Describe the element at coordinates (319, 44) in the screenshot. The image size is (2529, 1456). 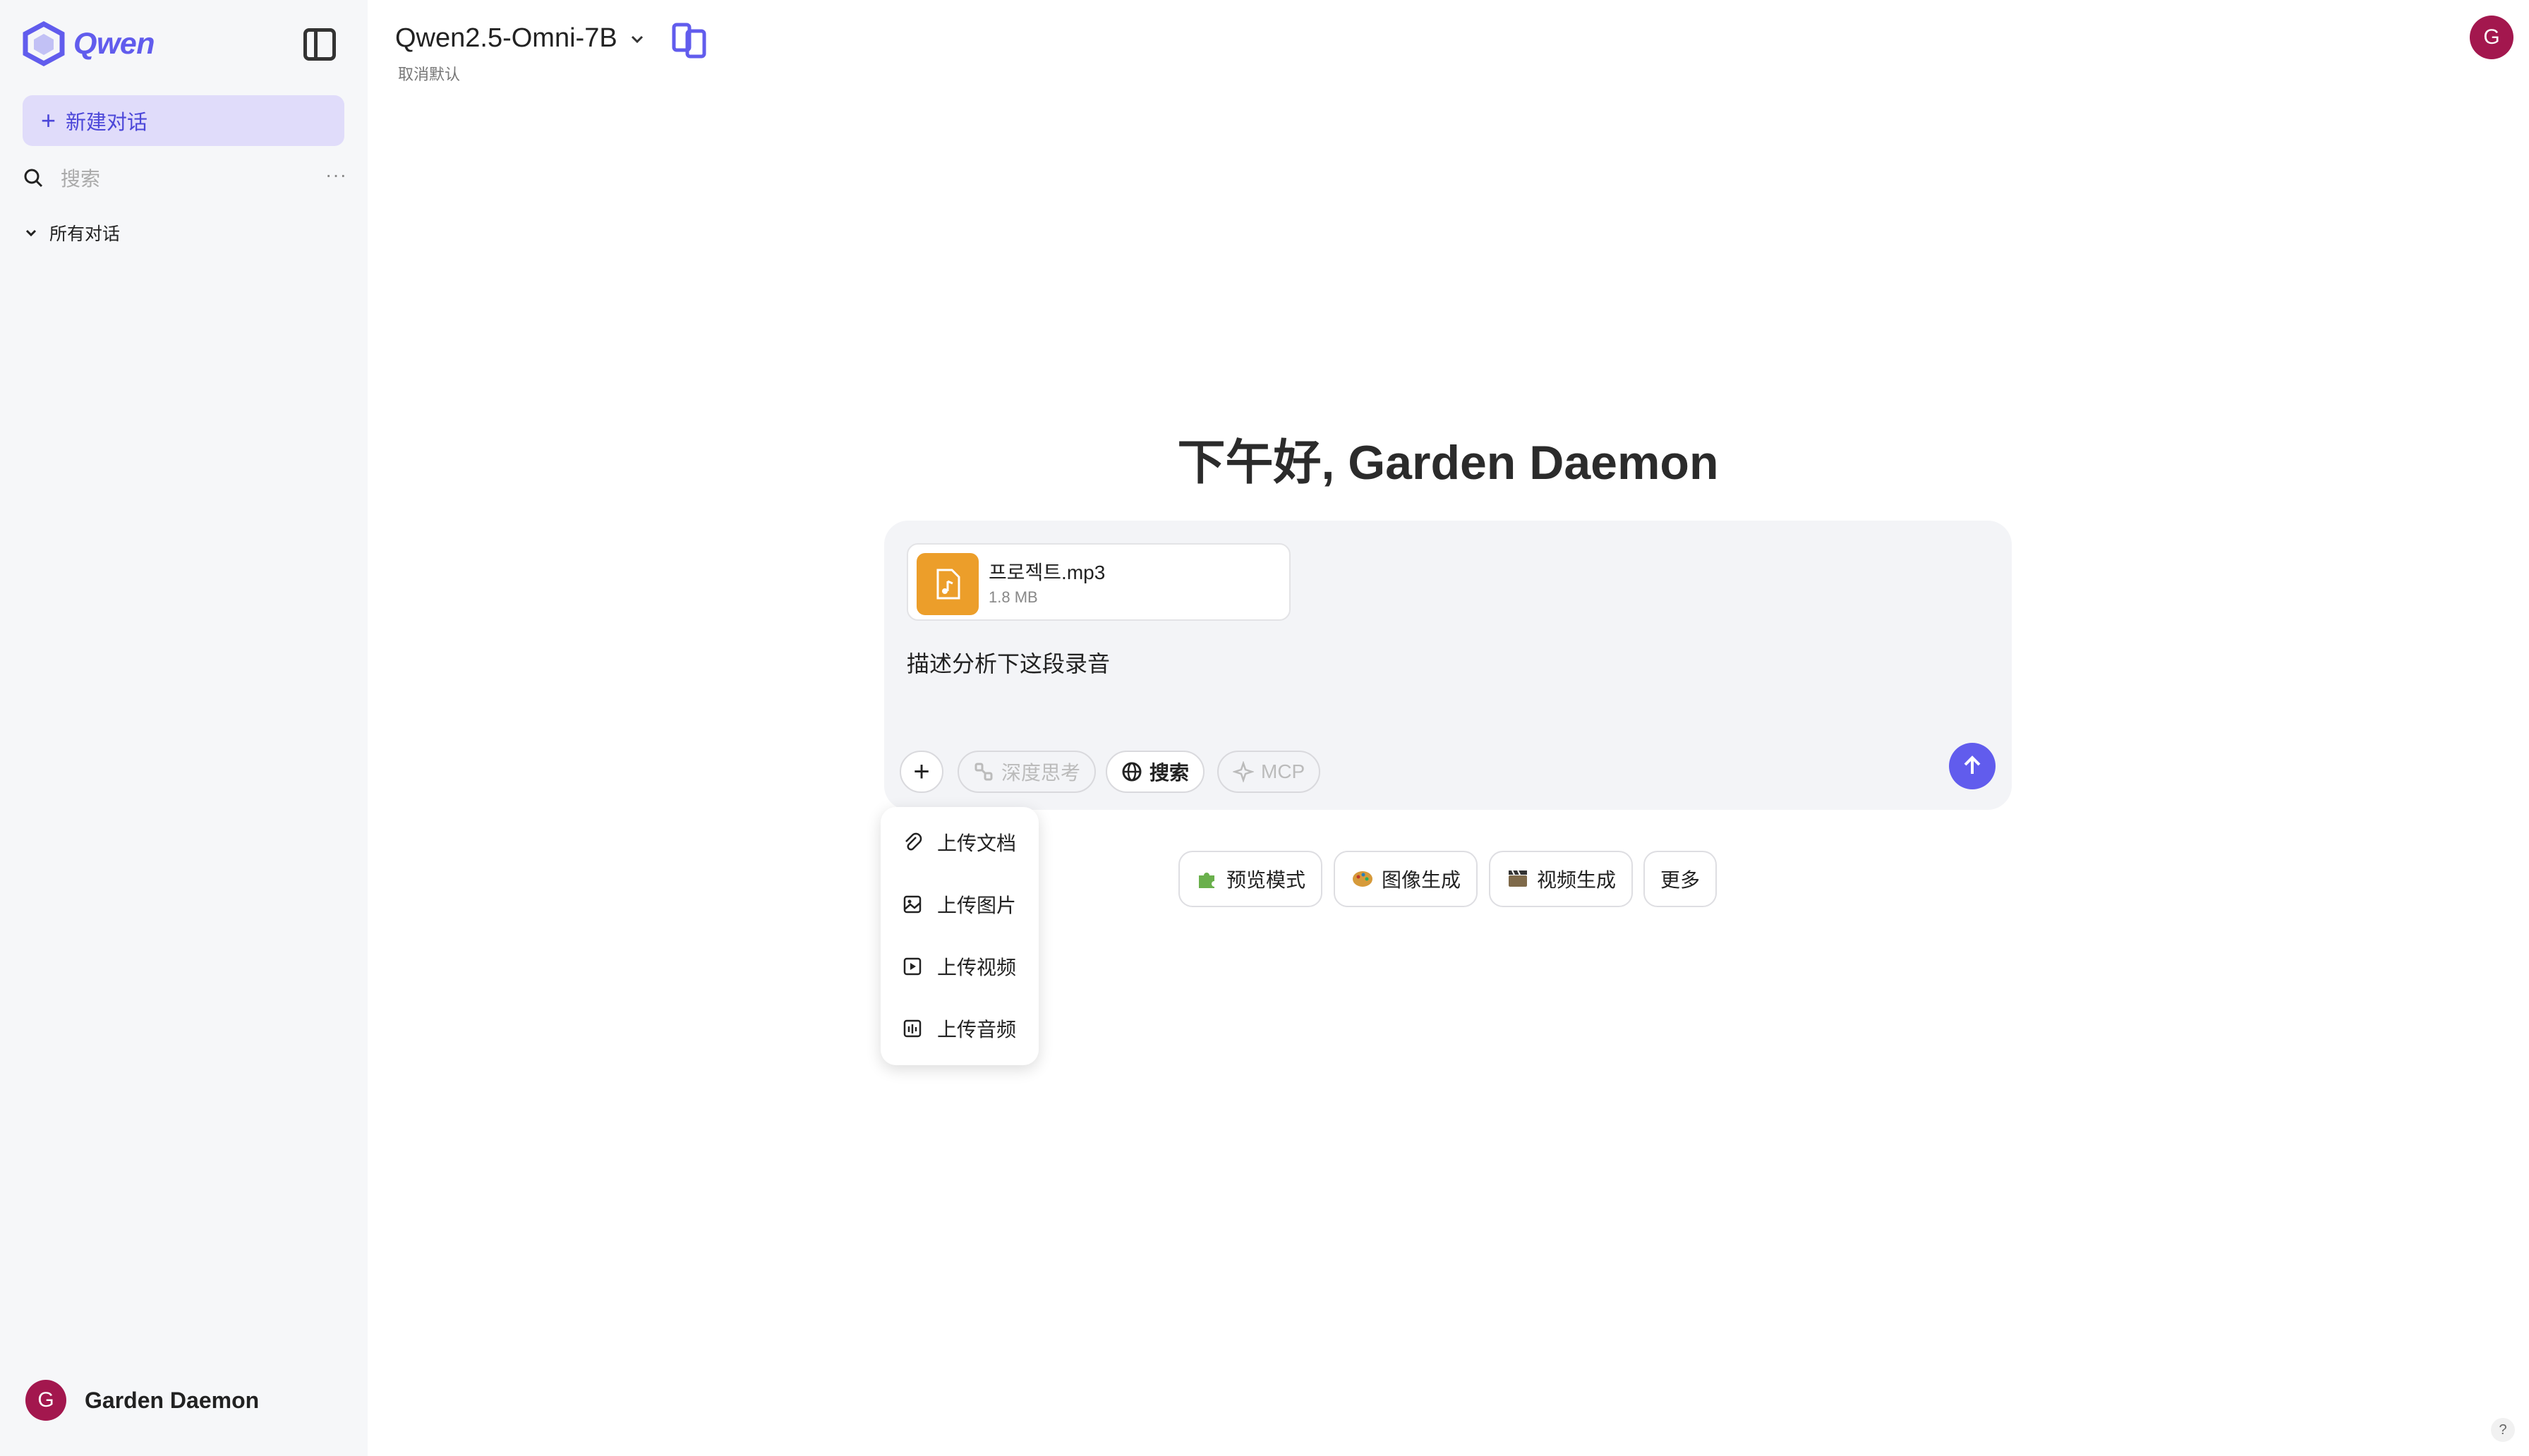
I see `sidebar-toggle-button` at that location.